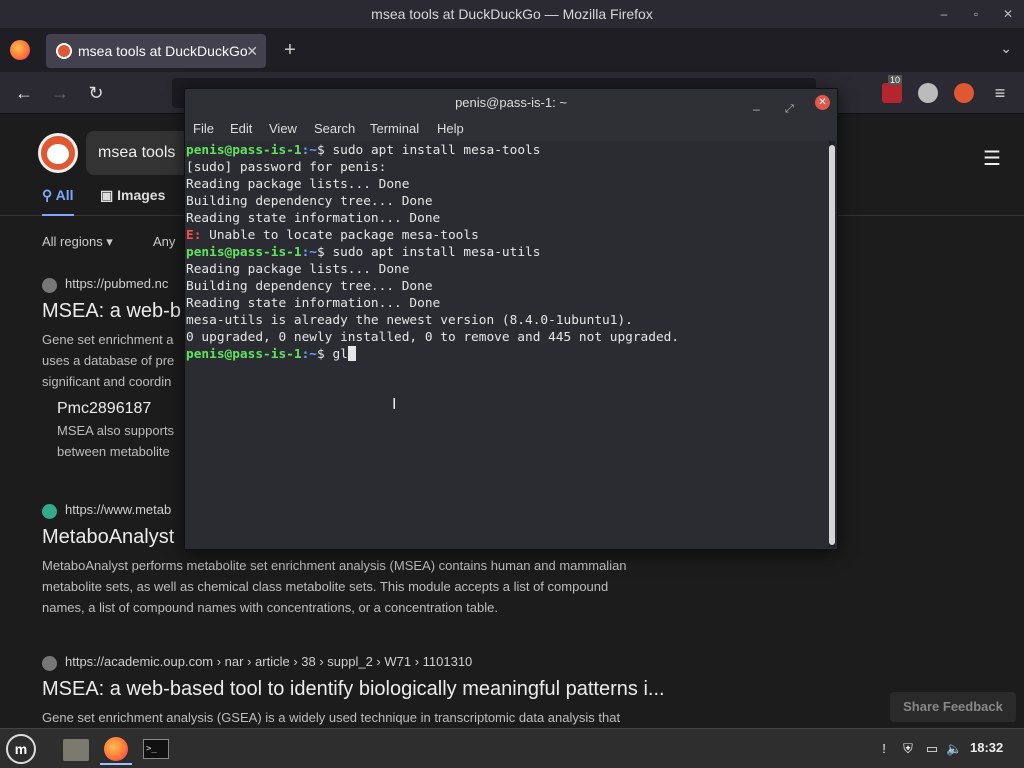 This screenshot has width=1024, height=768. I want to click on menu-terminal: Terminal, so click(394, 128).